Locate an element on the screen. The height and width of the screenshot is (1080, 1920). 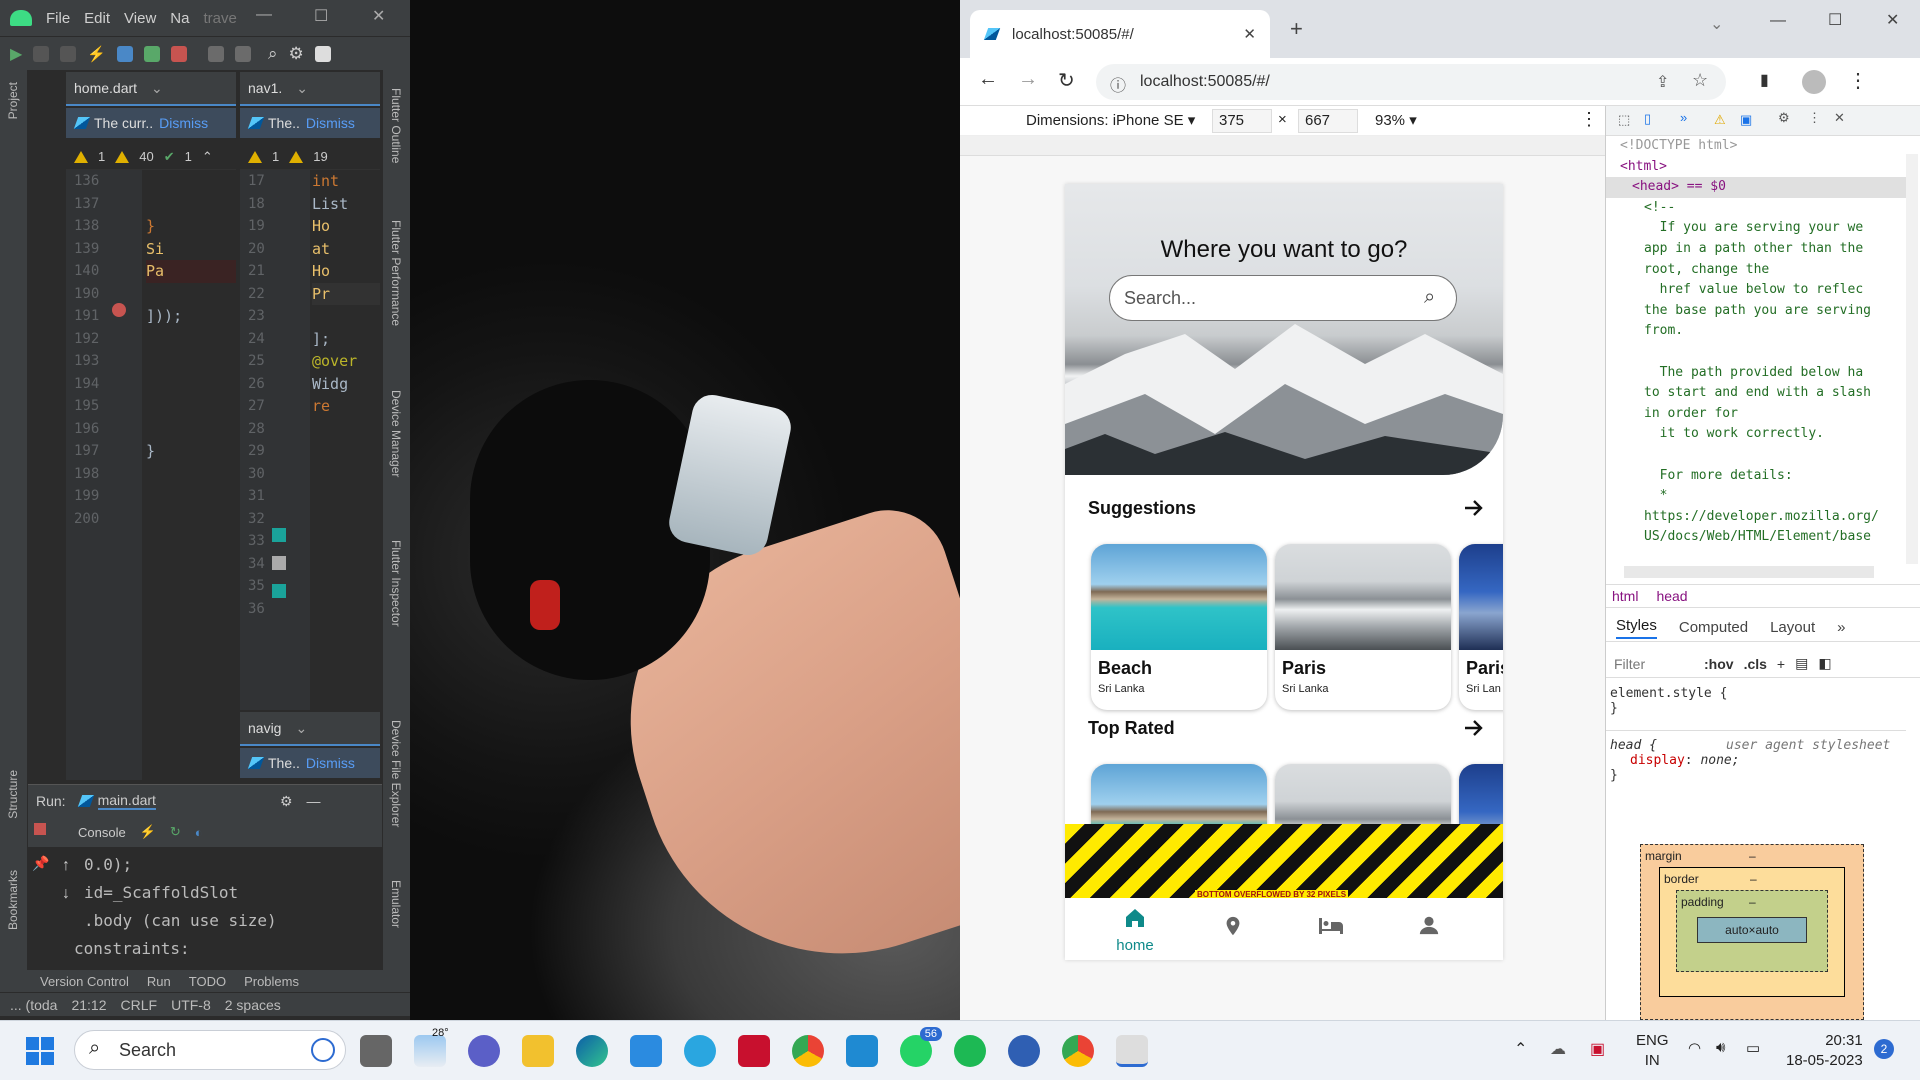
device-toggle-icon: ▯ is located at coordinates (1647, 119).